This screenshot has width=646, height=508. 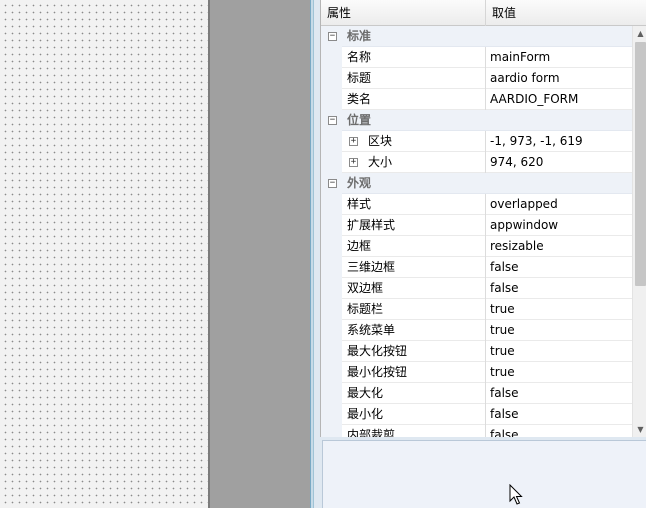 I want to click on property-name: 扩展样式, so click(x=414, y=225).